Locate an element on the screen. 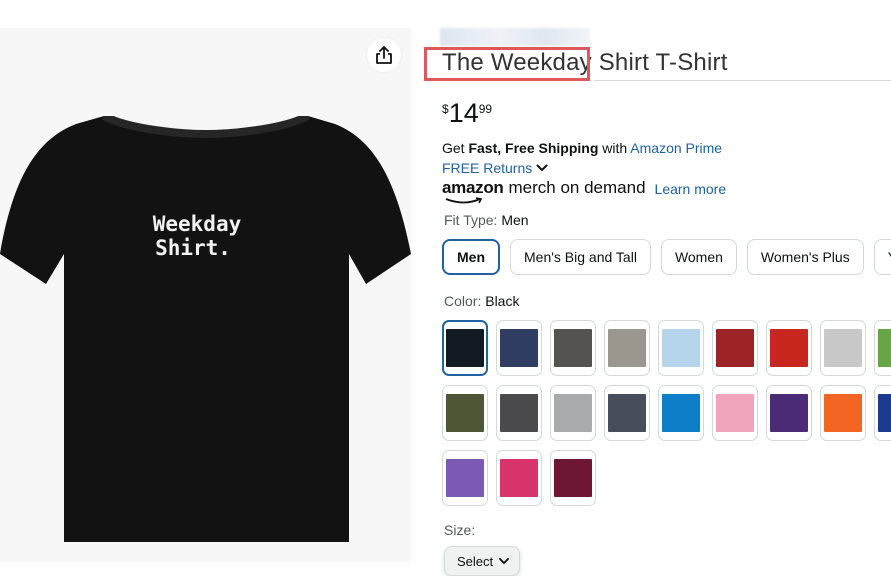 This screenshot has width=891, height=576. fit-option-men: Men is located at coordinates (471, 257).